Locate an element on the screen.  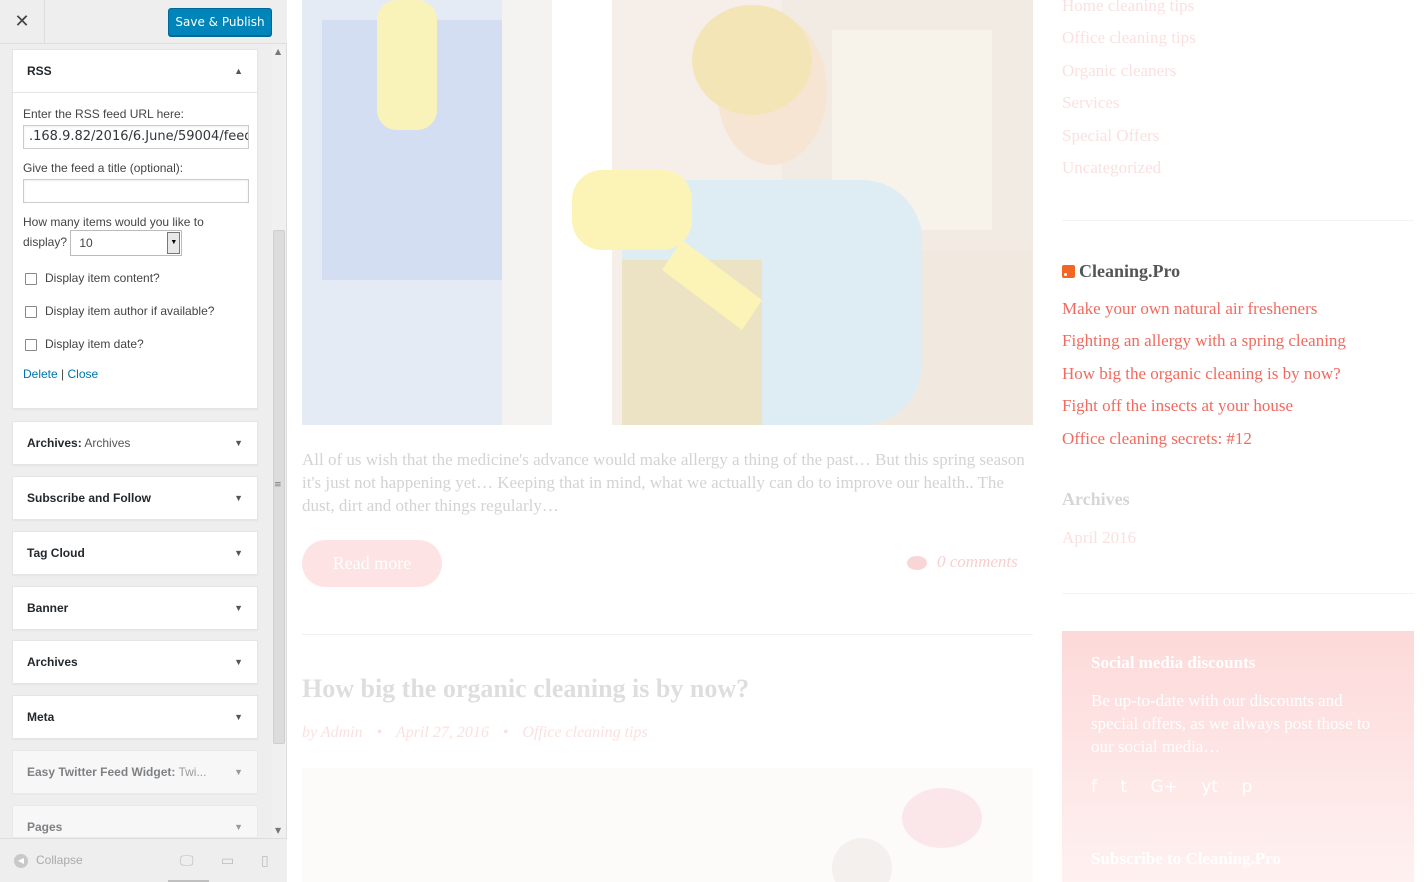
category-link: Office cleaning tips is located at coordinates (1129, 38).